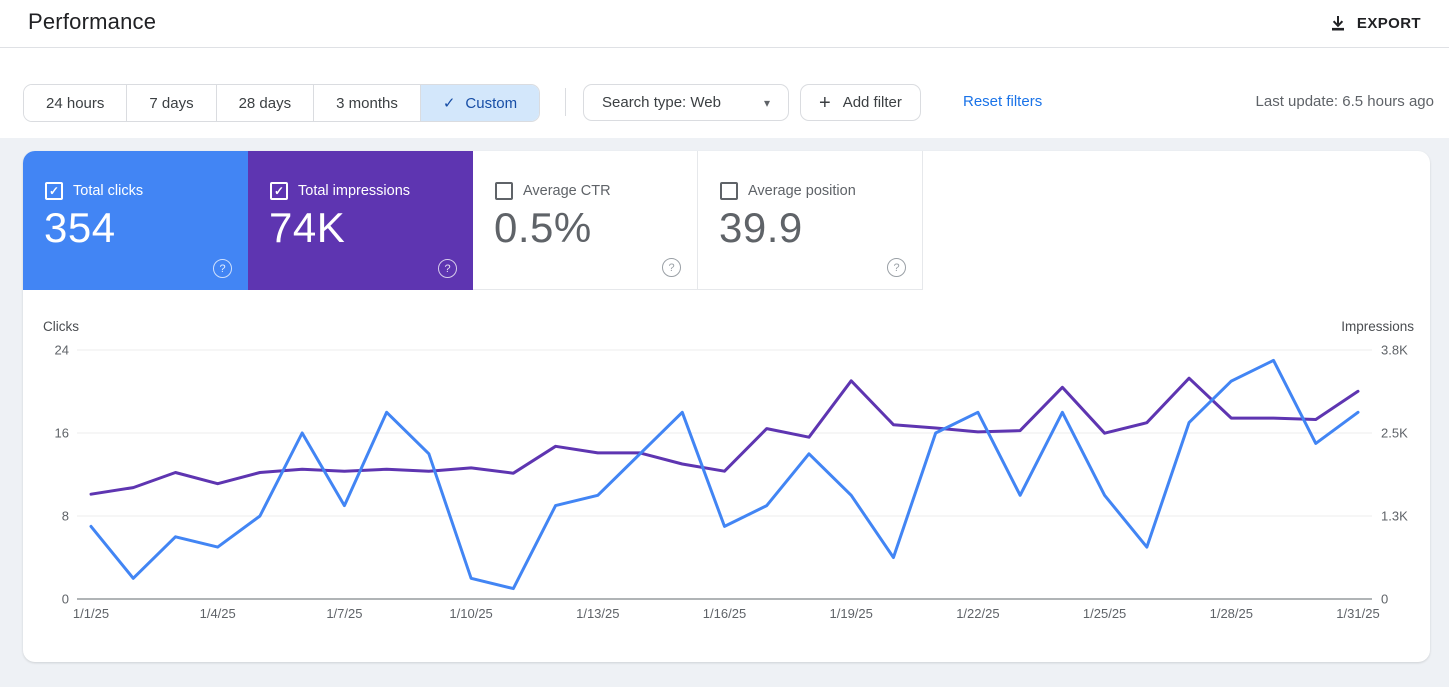 This screenshot has height=687, width=1449. Describe the element at coordinates (108, 191) in the screenshot. I see `metric-label: Total clicks` at that location.